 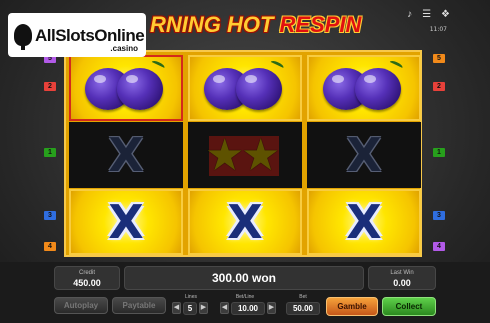 I want to click on title-part1: RNING HOT, so click(x=212, y=24).